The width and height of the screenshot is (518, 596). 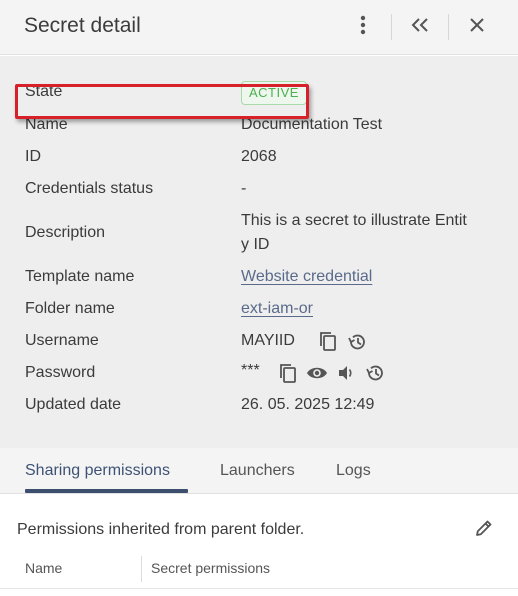 I want to click on password-value: ***, so click(x=250, y=370).